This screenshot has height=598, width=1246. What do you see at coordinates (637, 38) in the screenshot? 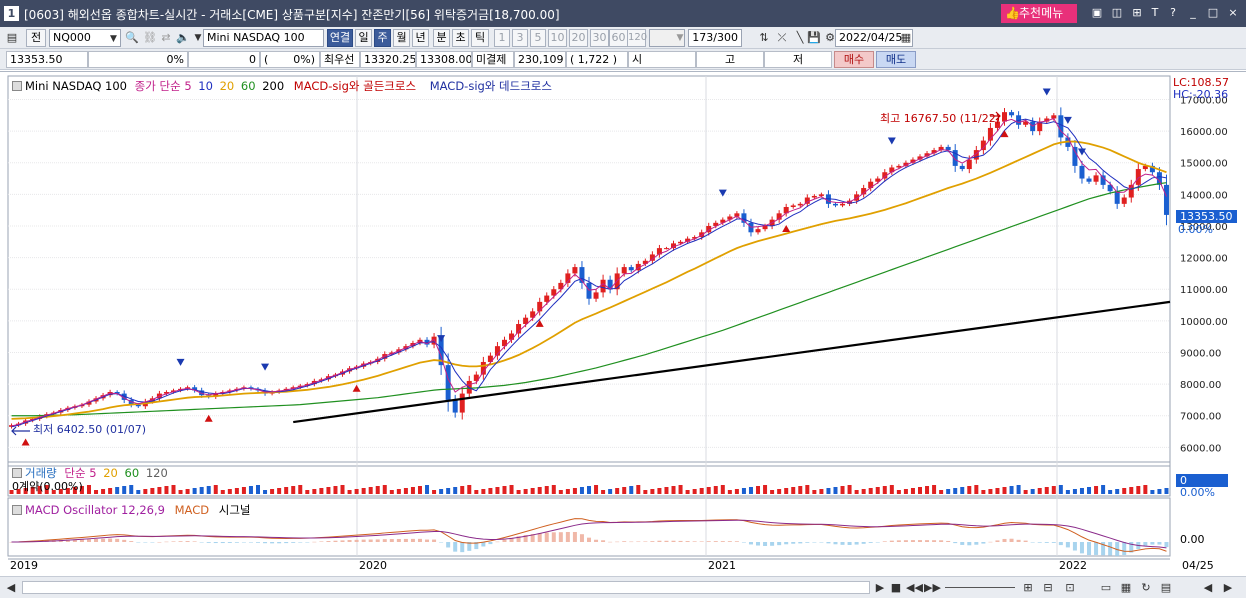
I see `interval-button-120: 120` at bounding box center [637, 38].